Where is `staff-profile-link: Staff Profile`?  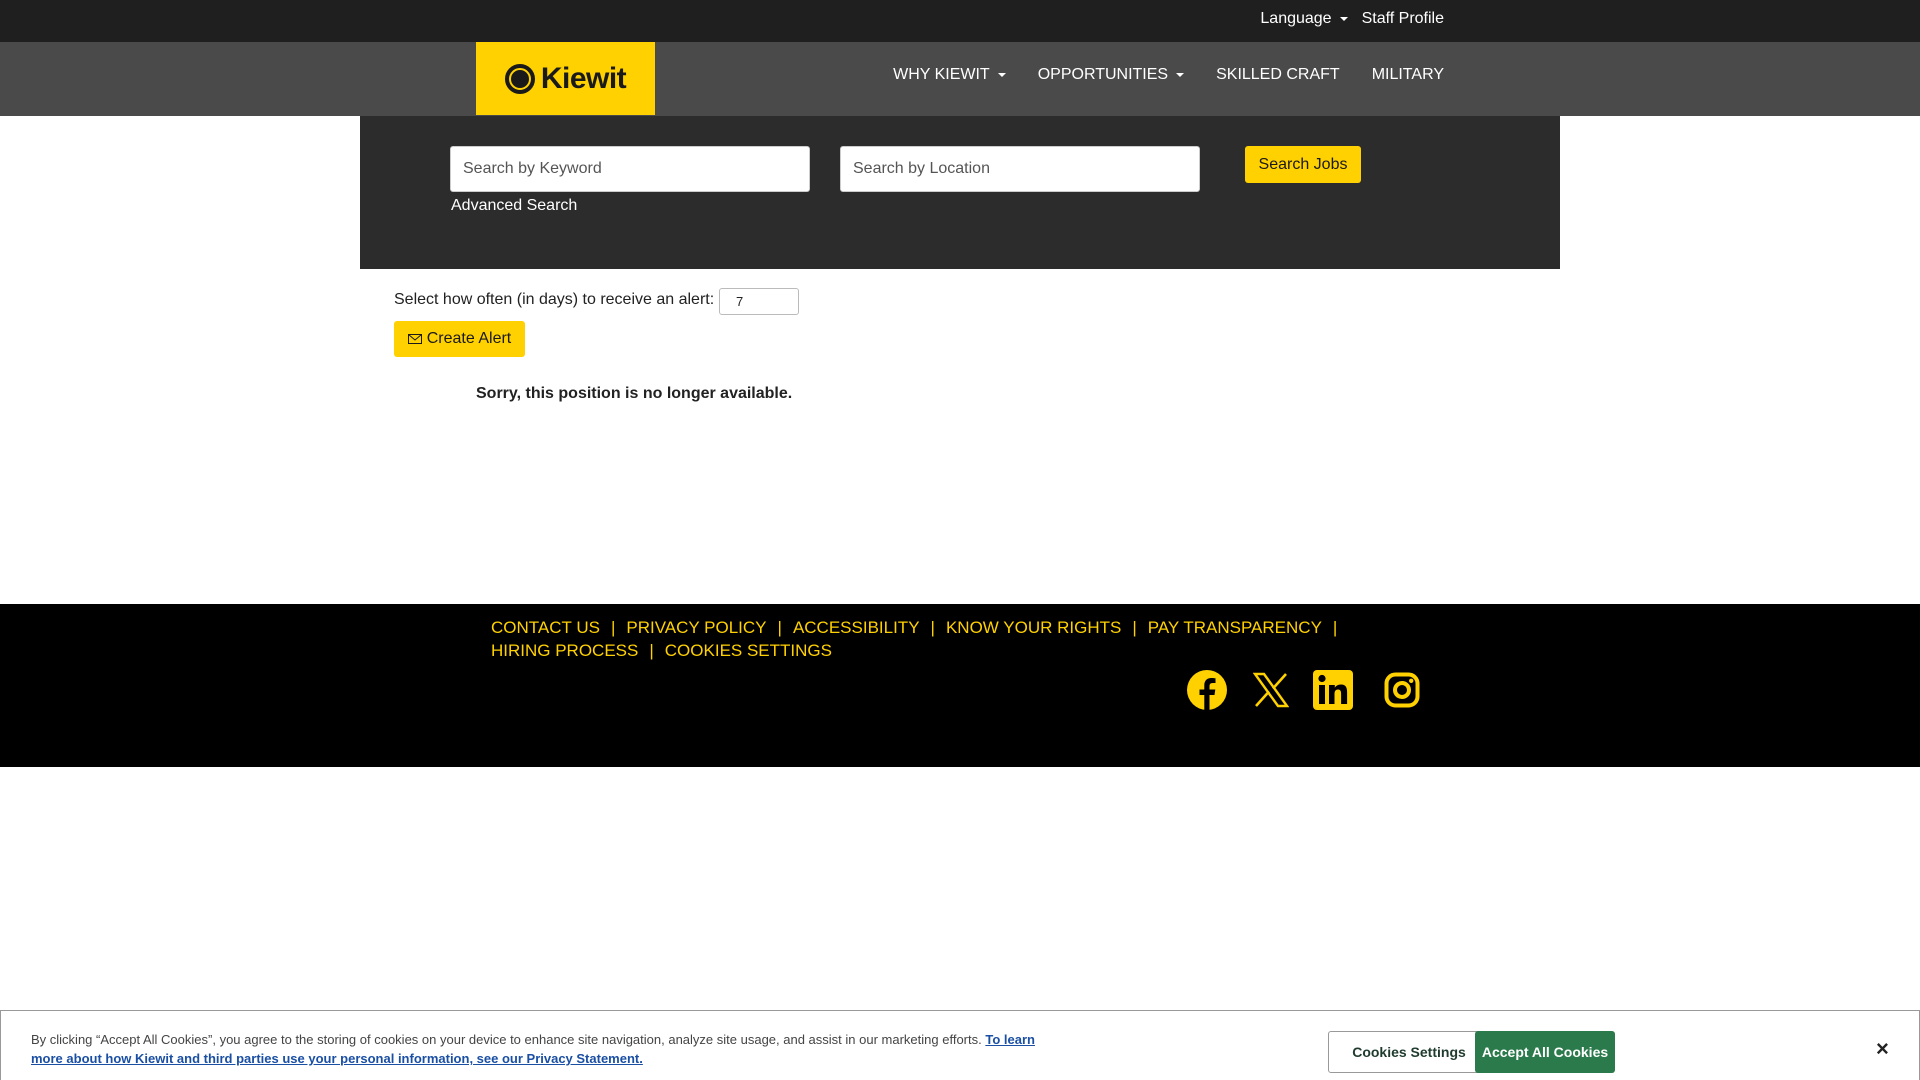 staff-profile-link: Staff Profile is located at coordinates (1403, 19).